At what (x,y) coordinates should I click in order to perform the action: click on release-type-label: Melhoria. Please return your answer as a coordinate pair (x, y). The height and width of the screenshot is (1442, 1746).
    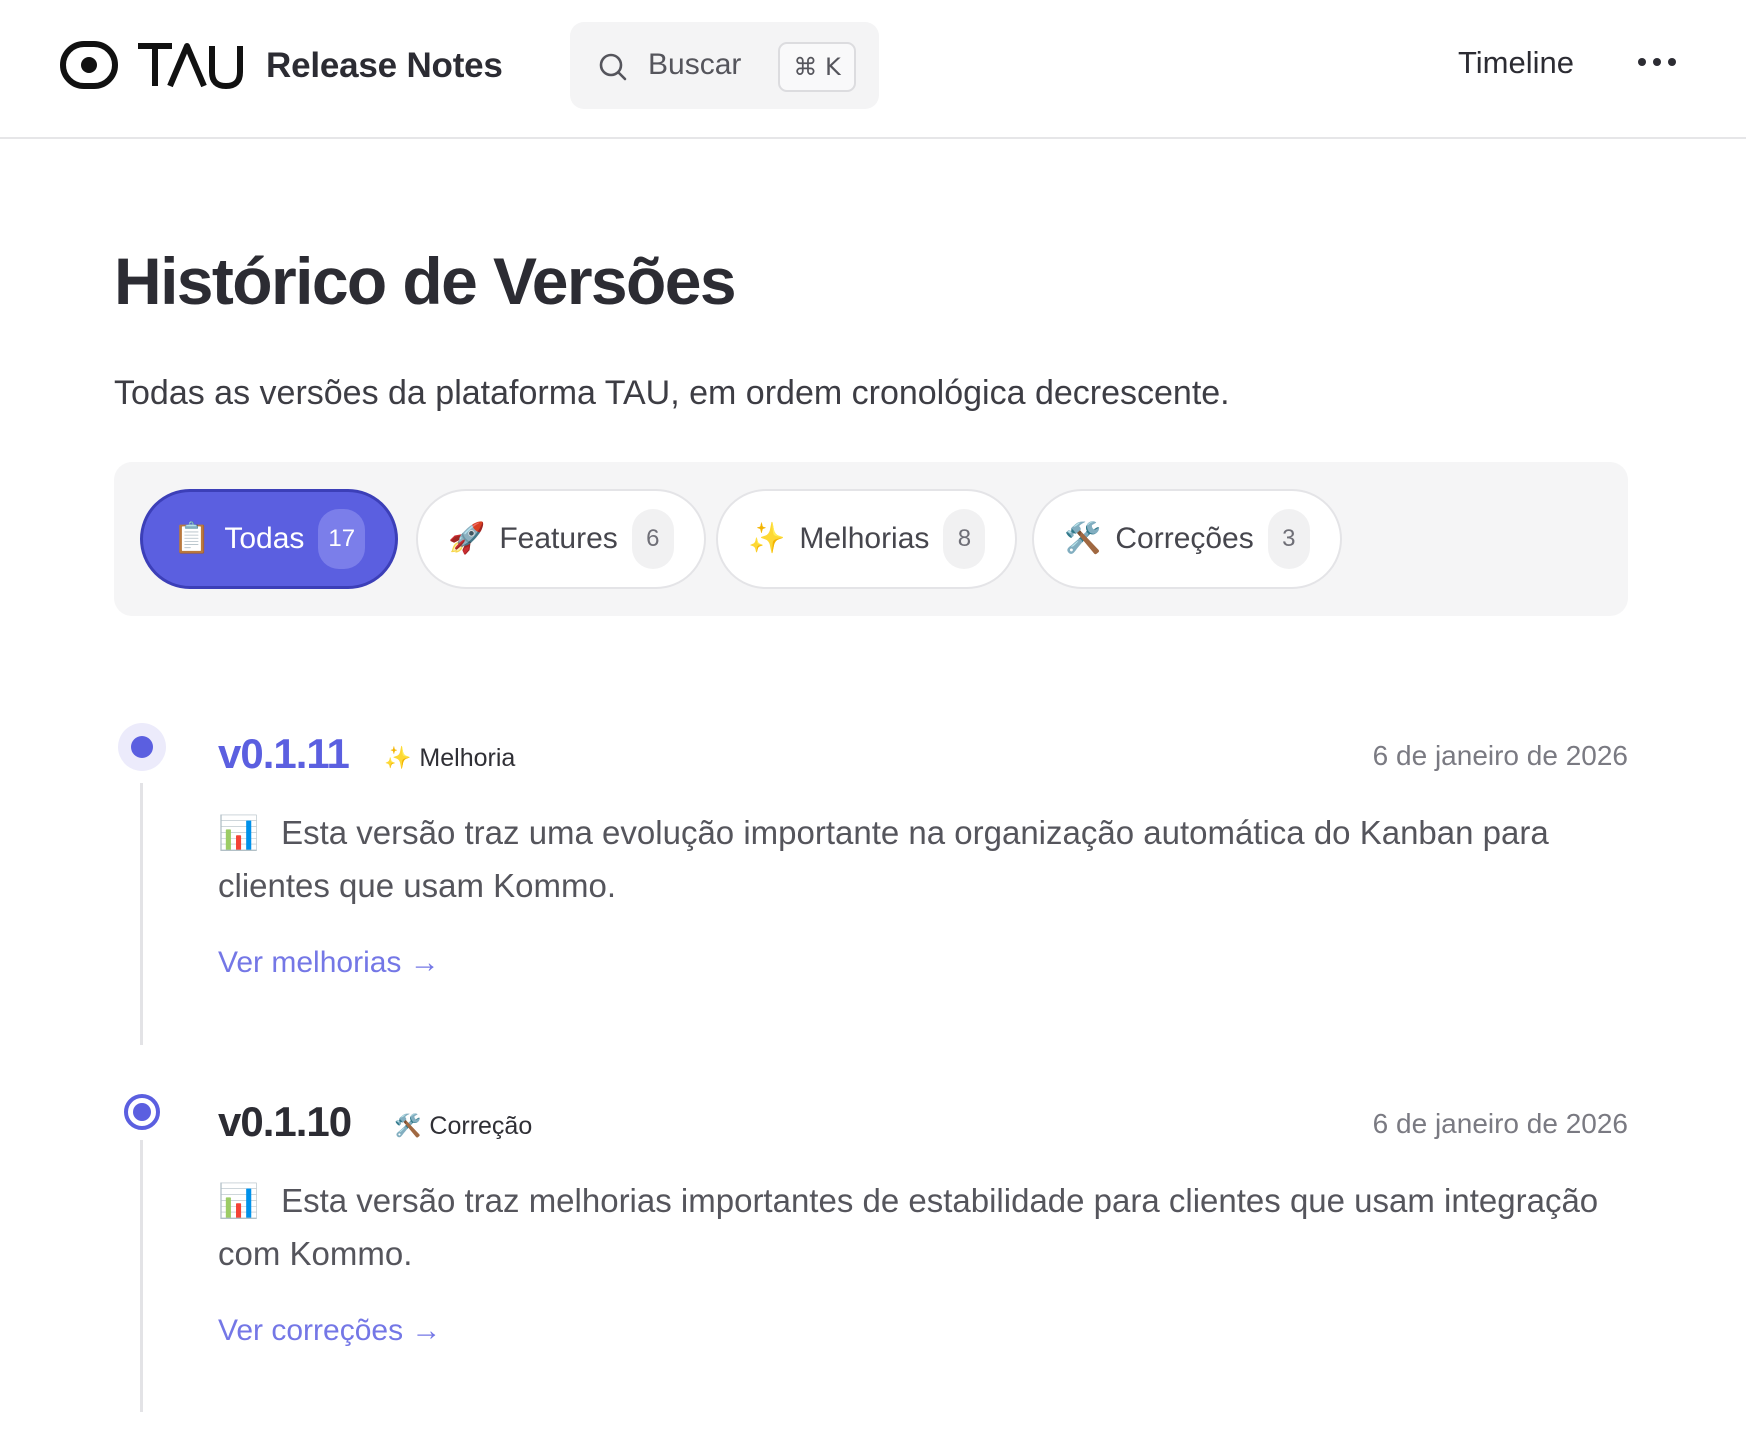
    Looking at the image, I should click on (467, 758).